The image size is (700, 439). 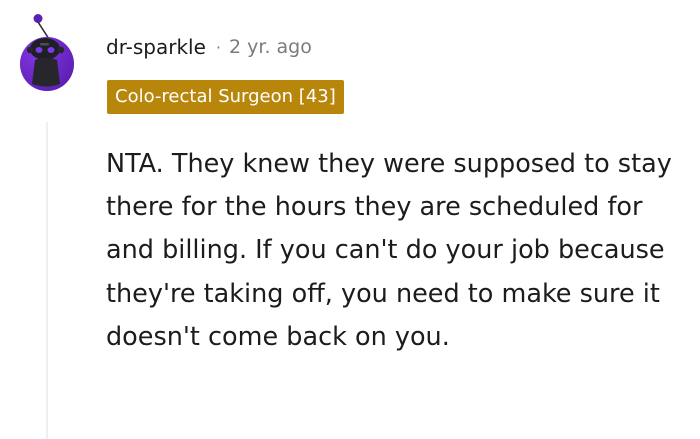 I want to click on snoo-avatar-icon, so click(x=47, y=52).